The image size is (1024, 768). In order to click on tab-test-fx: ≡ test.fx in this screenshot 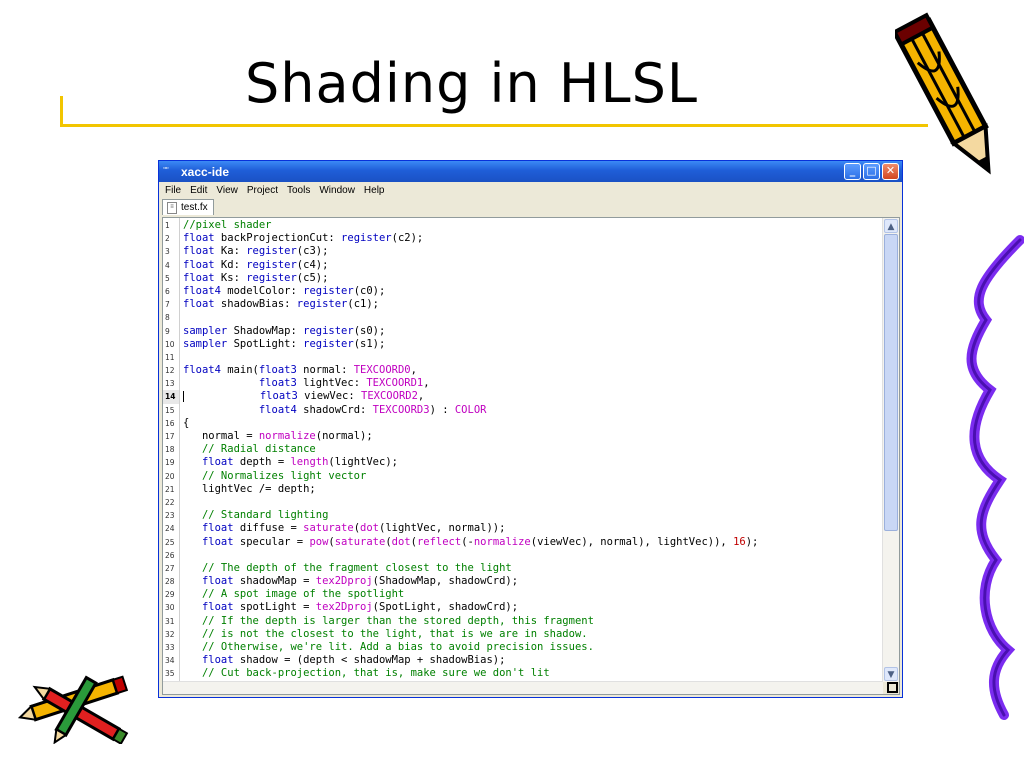, I will do `click(188, 207)`.